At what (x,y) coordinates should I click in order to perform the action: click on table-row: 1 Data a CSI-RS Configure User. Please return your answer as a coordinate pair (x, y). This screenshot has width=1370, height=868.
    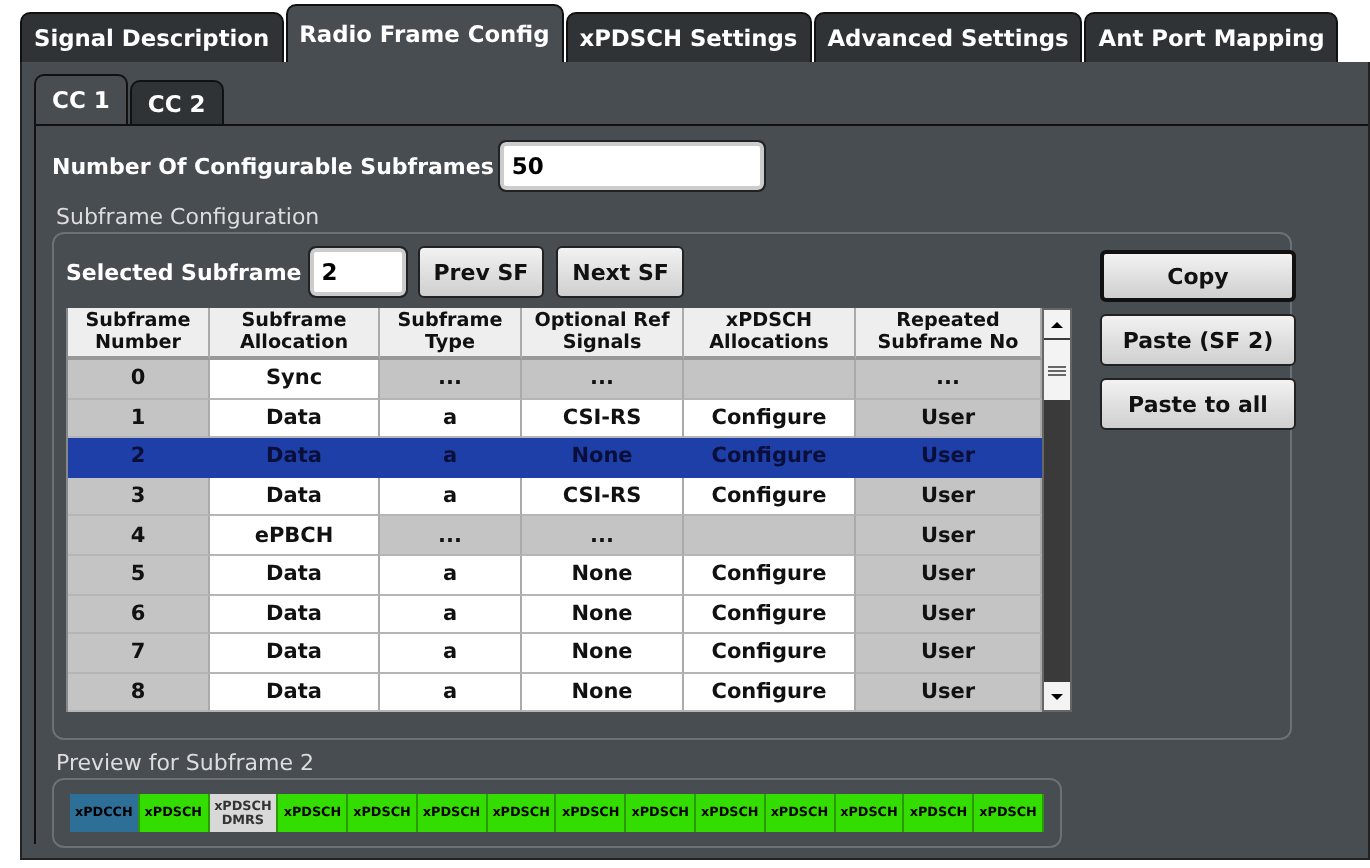
    Looking at the image, I should click on (555, 419).